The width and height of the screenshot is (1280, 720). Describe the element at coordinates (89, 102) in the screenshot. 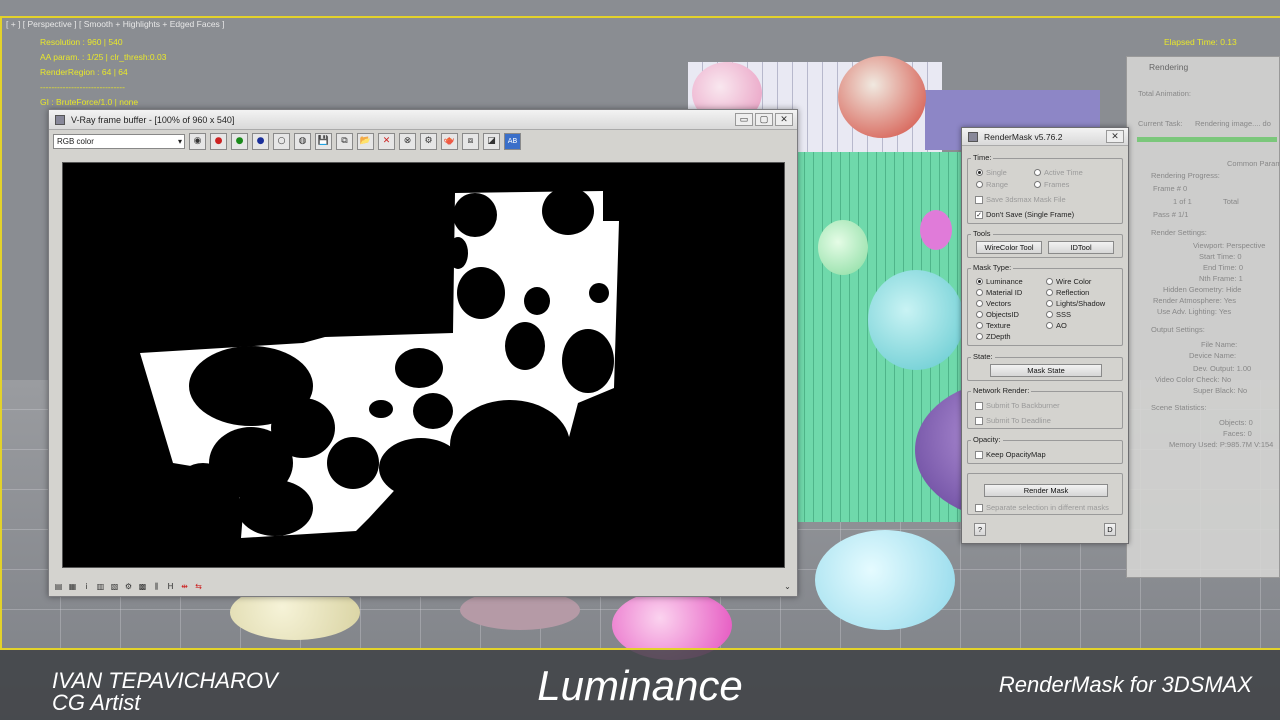

I see `overlay-gi: GI : BruteForce/1.0 | none` at that location.